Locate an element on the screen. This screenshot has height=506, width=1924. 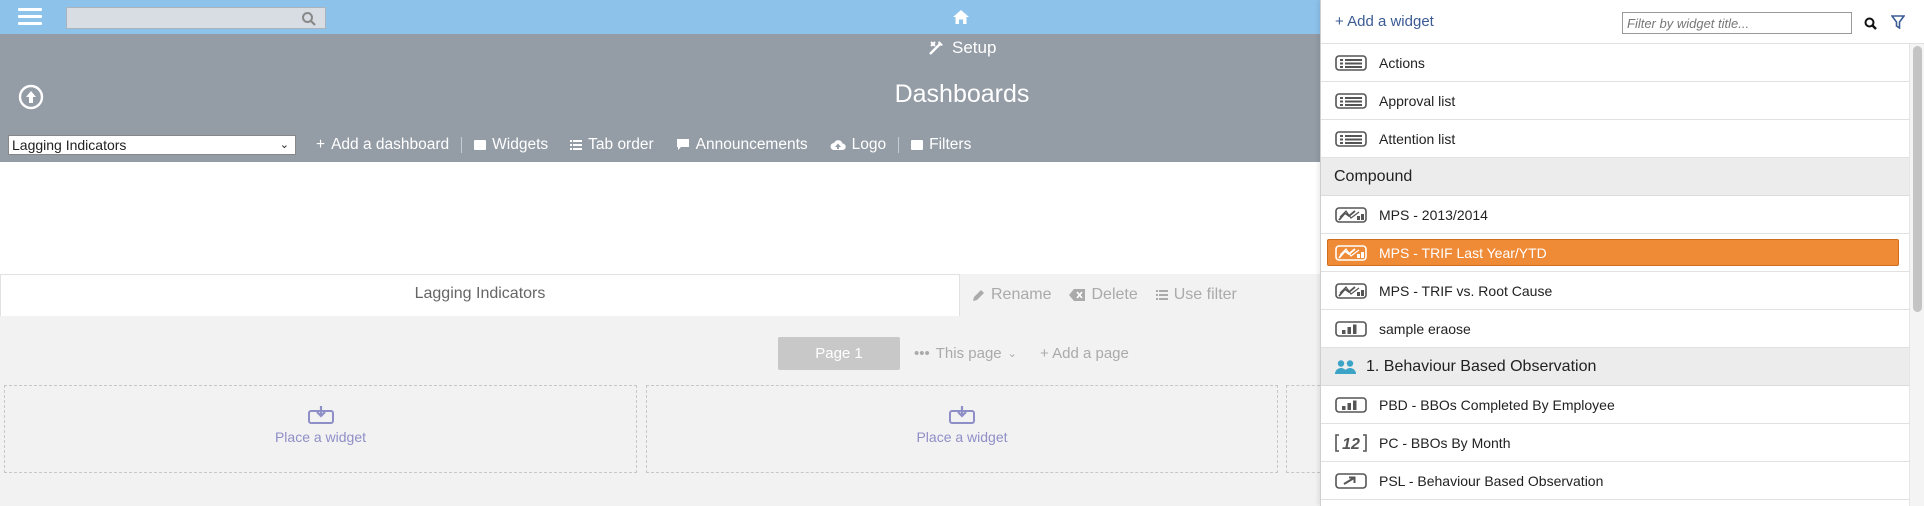
widget-item-pc-bbos-by-month: 12 PC - BBOs By Month is located at coordinates (1615, 443).